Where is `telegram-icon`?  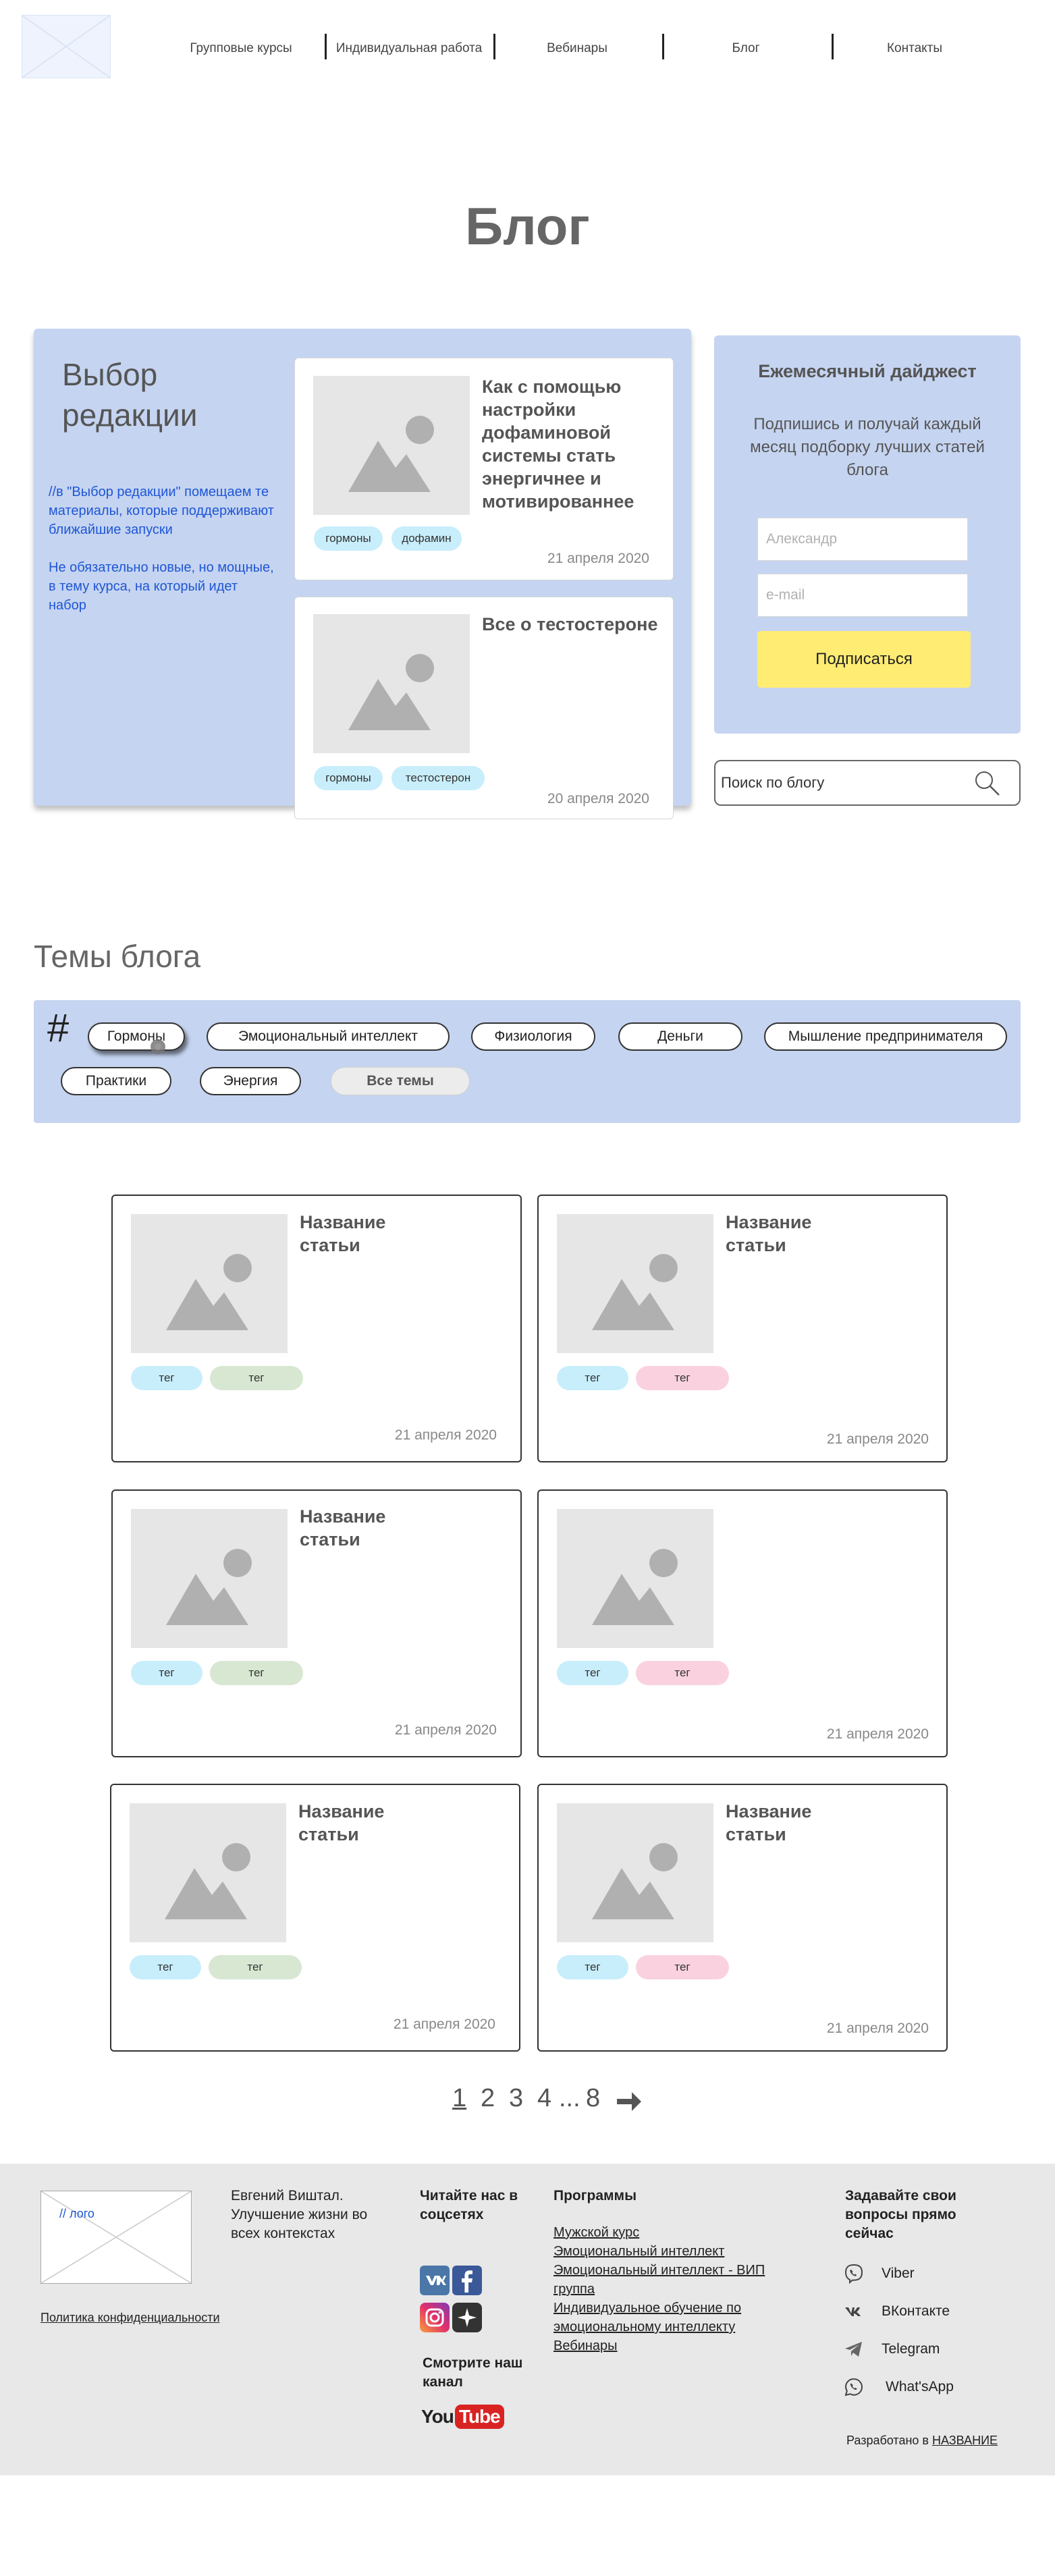
telegram-icon is located at coordinates (854, 2349).